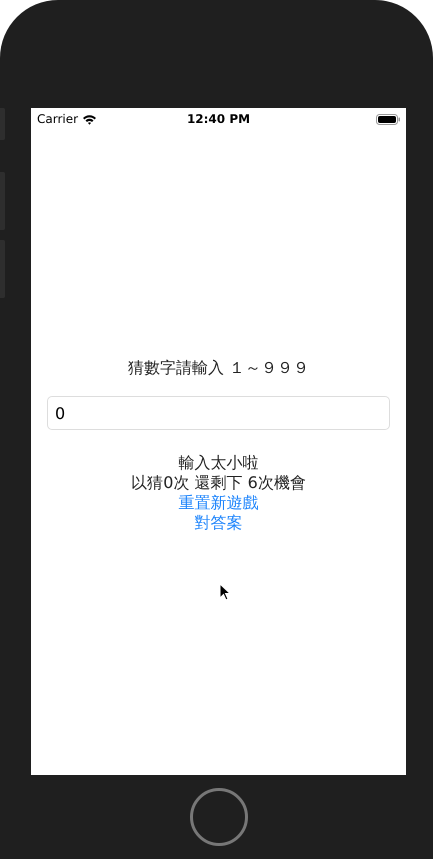 This screenshot has height=859, width=433. Describe the element at coordinates (218, 119) in the screenshot. I see `status-time: 12:40 PM` at that location.